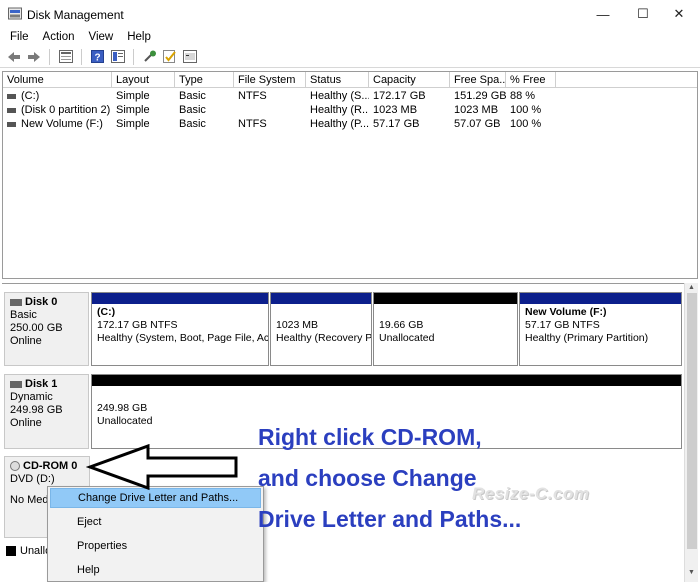 The width and height of the screenshot is (700, 582). I want to click on menu-bar: File Action View Help, so click(350, 37).